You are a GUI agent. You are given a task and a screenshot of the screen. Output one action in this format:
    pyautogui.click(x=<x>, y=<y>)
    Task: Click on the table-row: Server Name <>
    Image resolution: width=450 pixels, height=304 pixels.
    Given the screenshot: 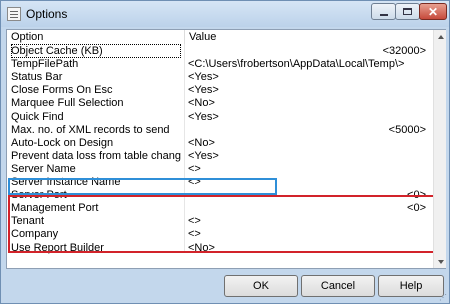 What is the action you would take?
    pyautogui.click(x=221, y=169)
    